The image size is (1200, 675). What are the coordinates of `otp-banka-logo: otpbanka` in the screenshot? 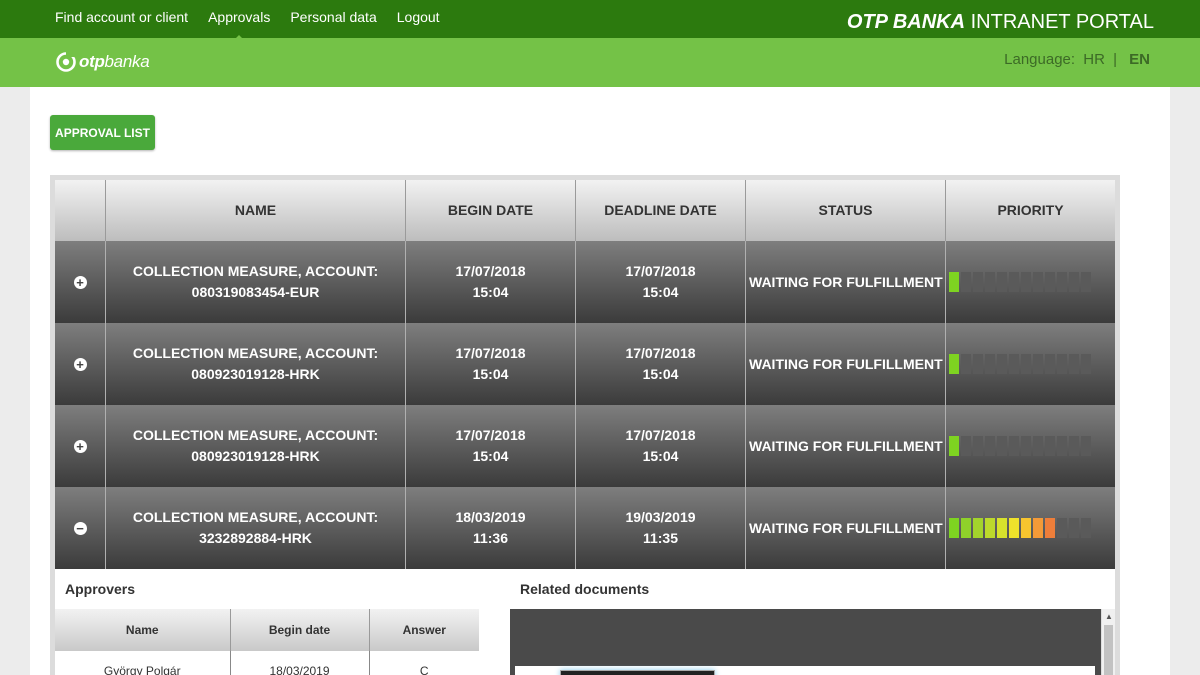 It's located at (103, 62).